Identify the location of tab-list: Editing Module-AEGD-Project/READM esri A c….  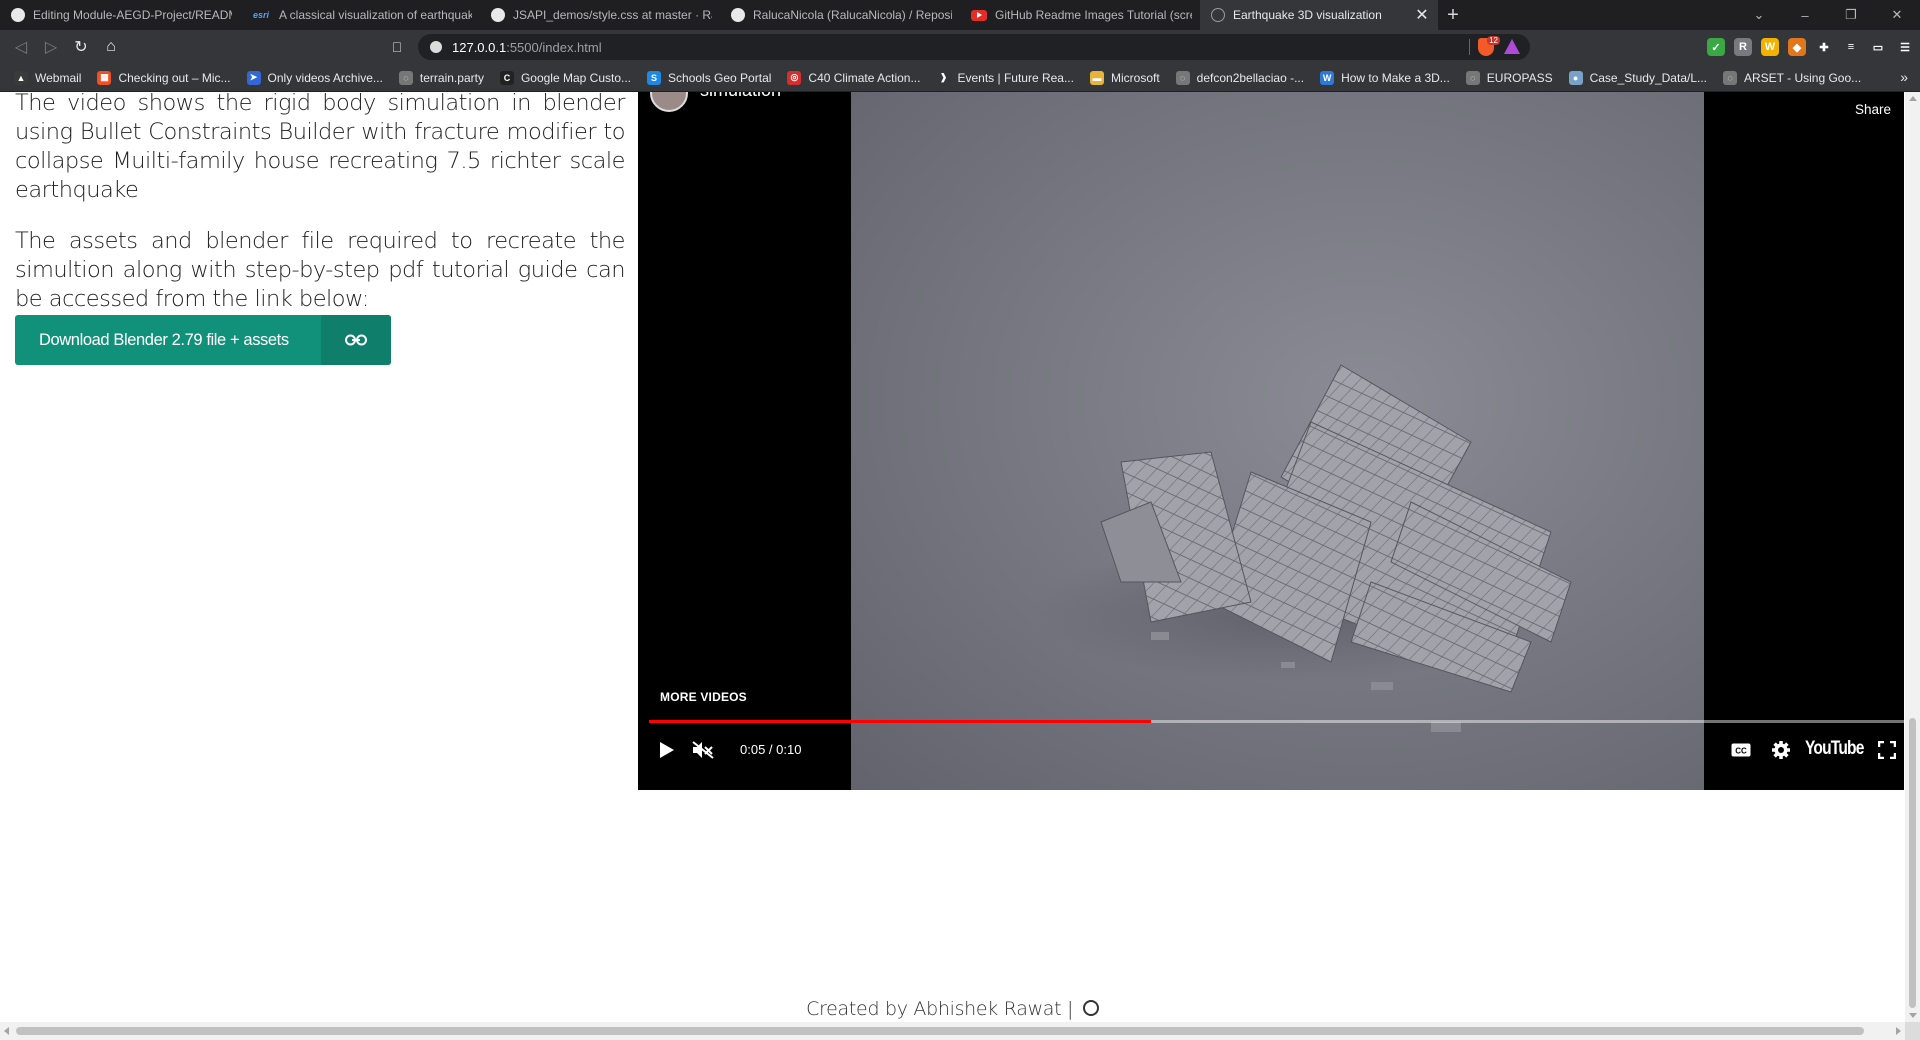
(719, 15).